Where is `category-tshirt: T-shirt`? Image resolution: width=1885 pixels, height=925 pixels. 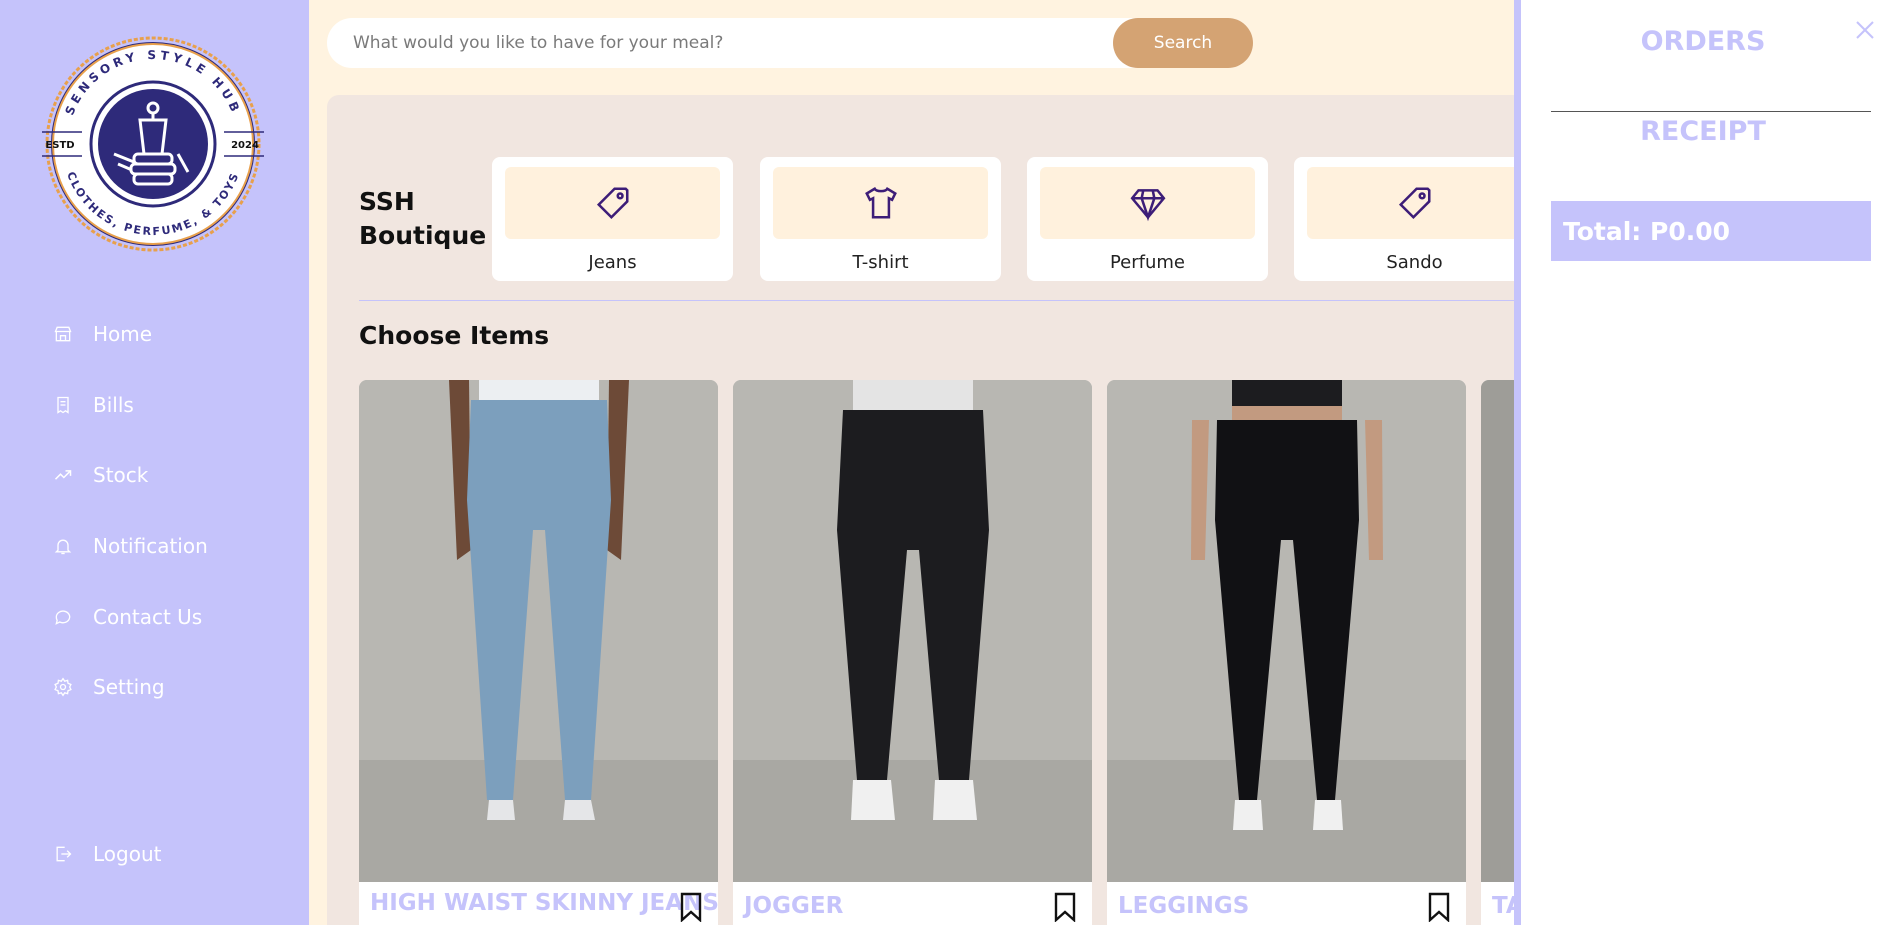 category-tshirt: T-shirt is located at coordinates (880, 219).